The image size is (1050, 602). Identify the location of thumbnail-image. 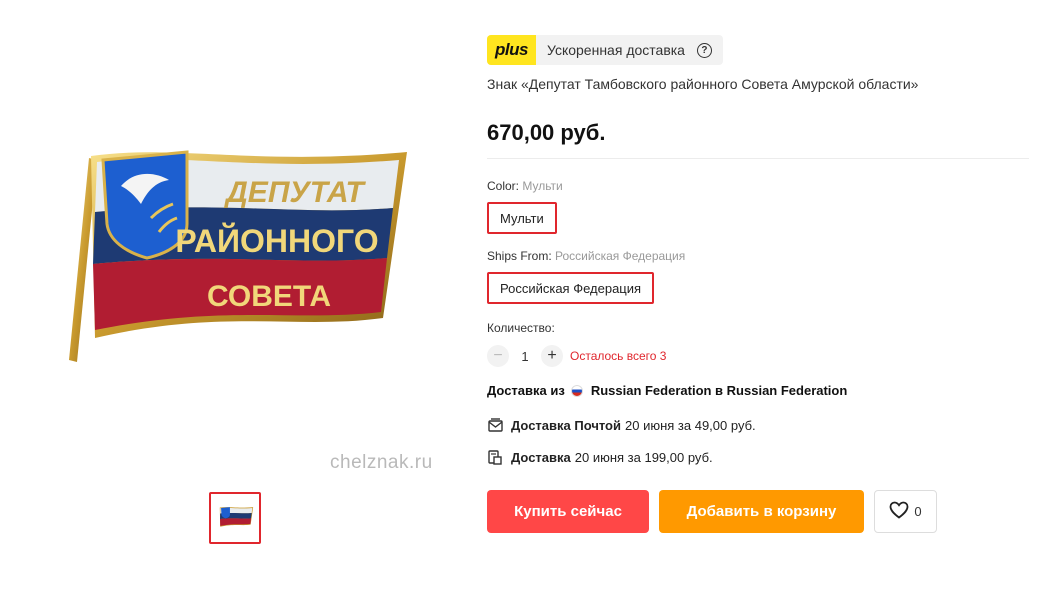
(235, 518).